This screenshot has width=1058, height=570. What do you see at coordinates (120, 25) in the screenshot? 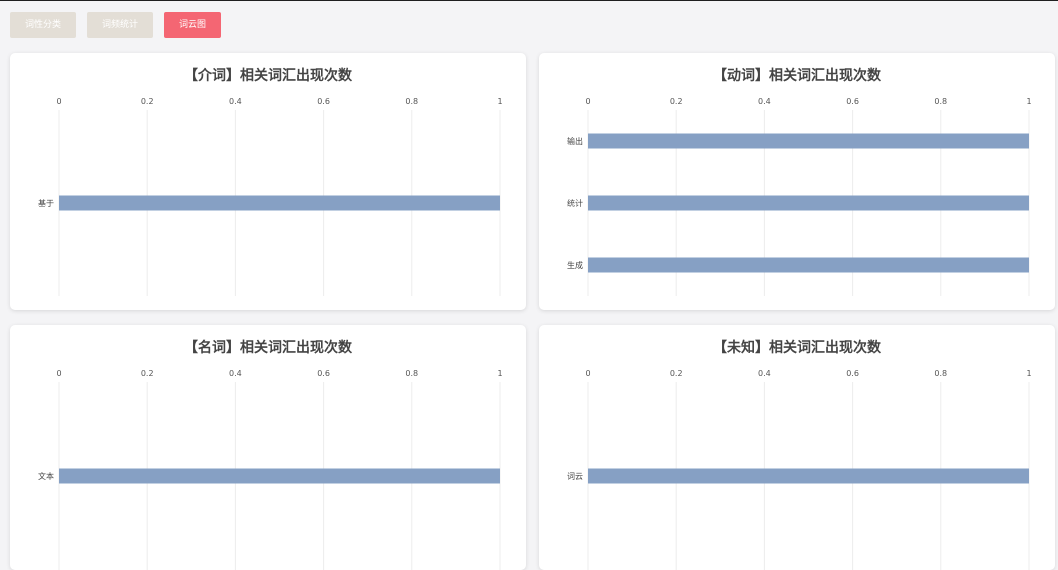
I see `tab-word-frequency: 词频统计` at bounding box center [120, 25].